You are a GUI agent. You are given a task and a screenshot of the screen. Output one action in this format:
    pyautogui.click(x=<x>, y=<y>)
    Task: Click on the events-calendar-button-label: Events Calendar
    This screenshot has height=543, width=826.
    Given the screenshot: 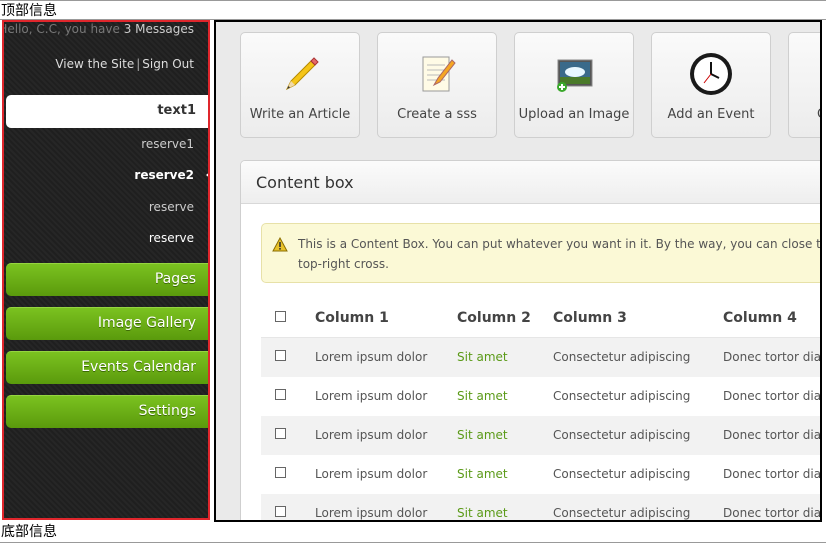 What is the action you would take?
    pyautogui.click(x=138, y=367)
    